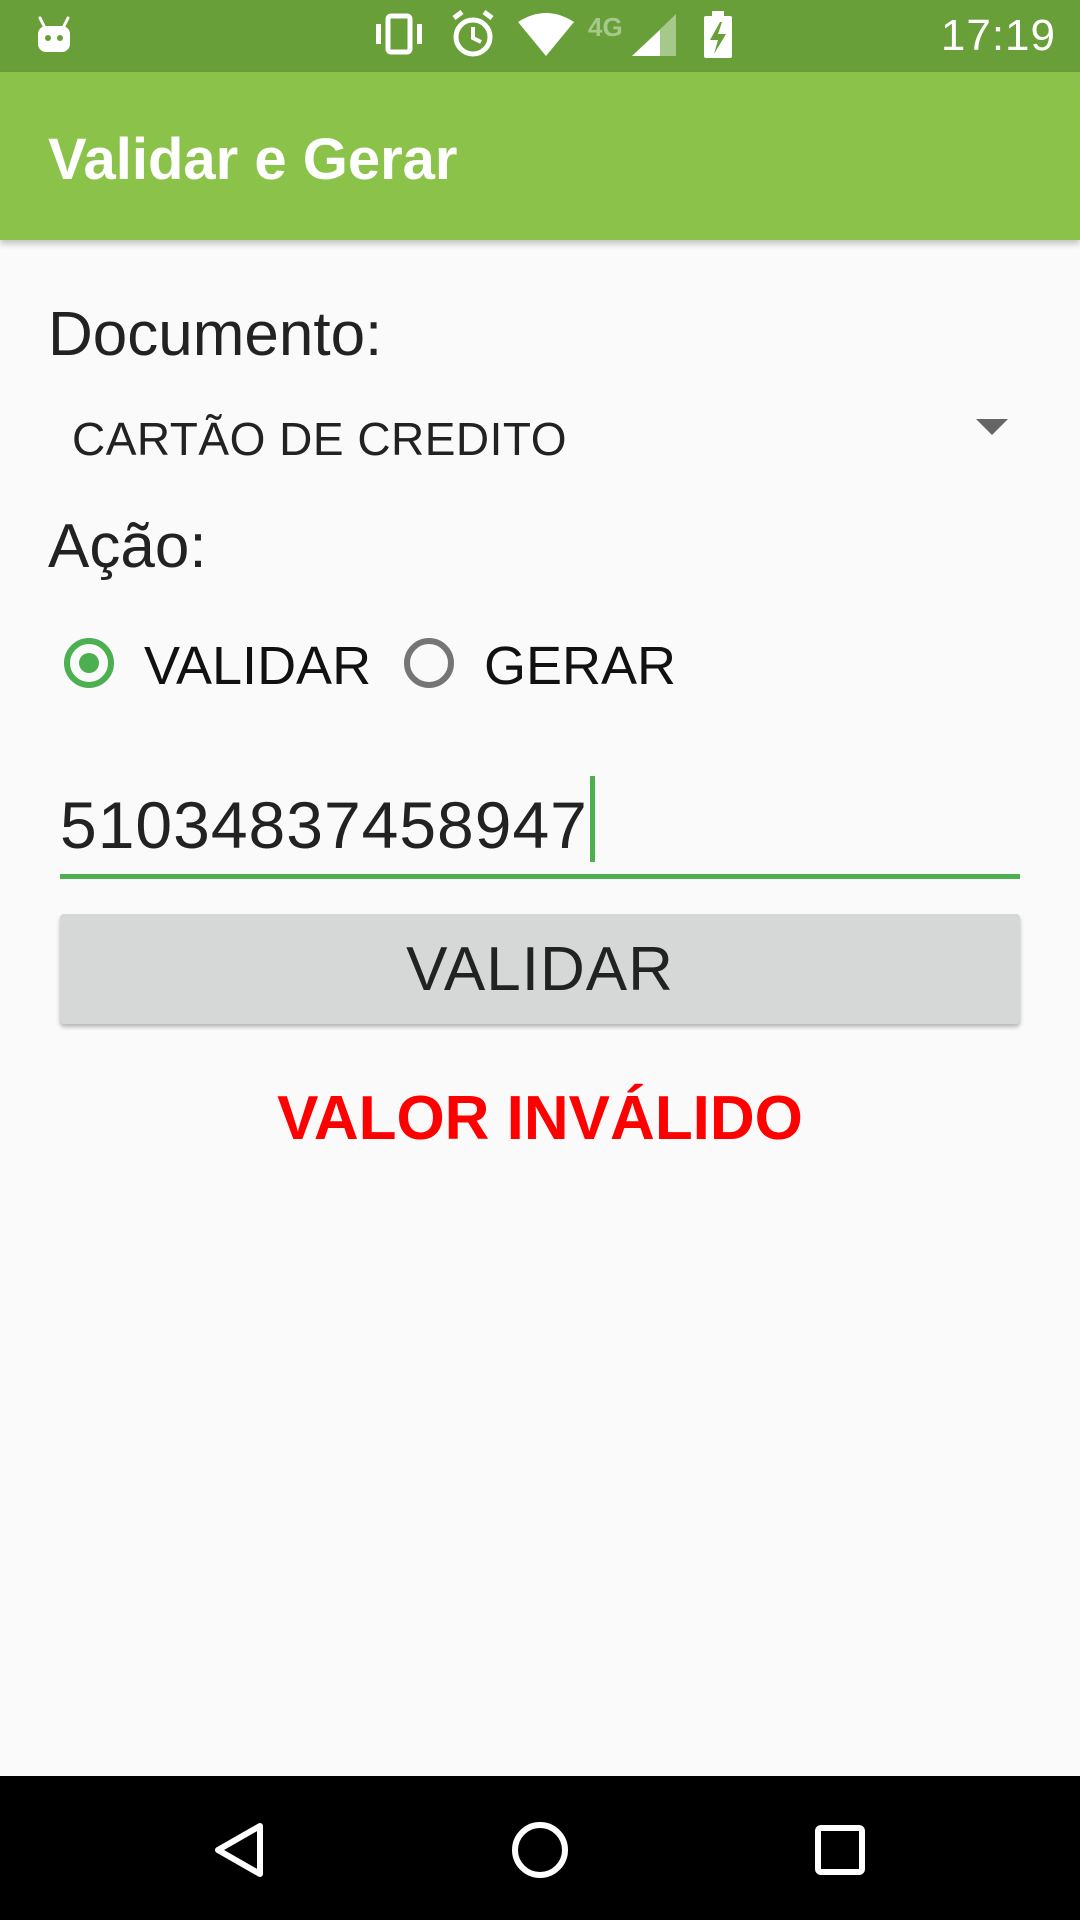 The image size is (1080, 1920). What do you see at coordinates (253, 159) in the screenshot?
I see `app-title: Validar e Gerar` at bounding box center [253, 159].